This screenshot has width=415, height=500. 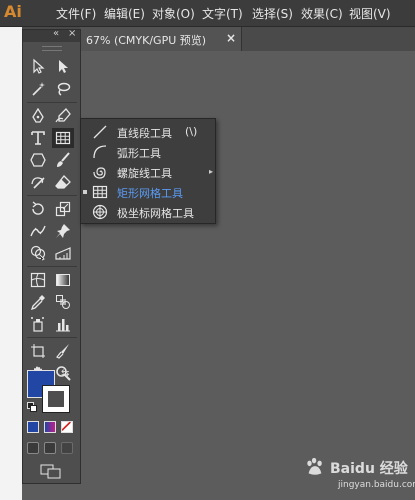 What do you see at coordinates (51, 472) in the screenshot?
I see `screen-mode-icon` at bounding box center [51, 472].